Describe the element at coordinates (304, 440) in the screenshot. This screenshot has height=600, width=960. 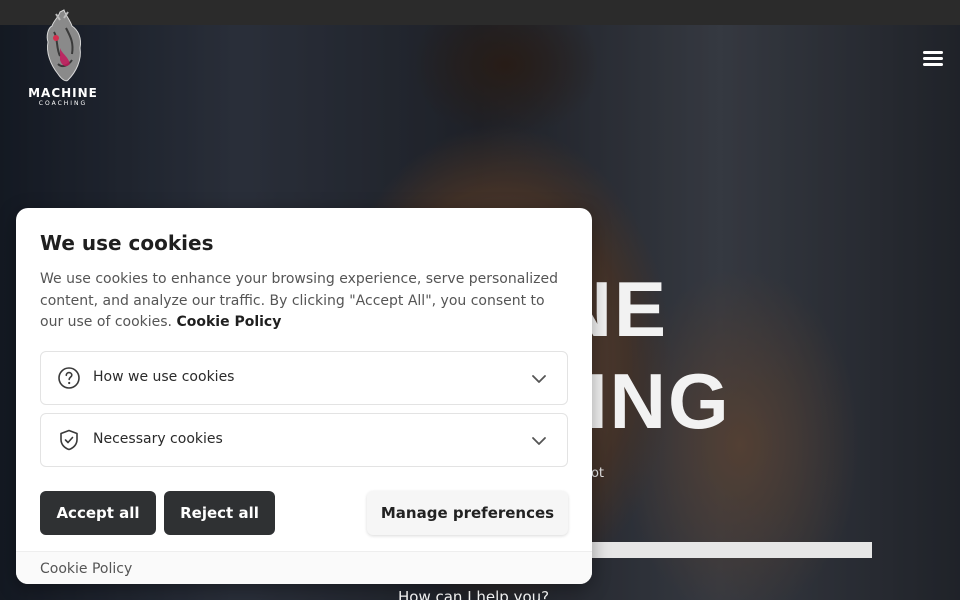
I see `accordion-necessary-cookies: Necessary cookies` at that location.